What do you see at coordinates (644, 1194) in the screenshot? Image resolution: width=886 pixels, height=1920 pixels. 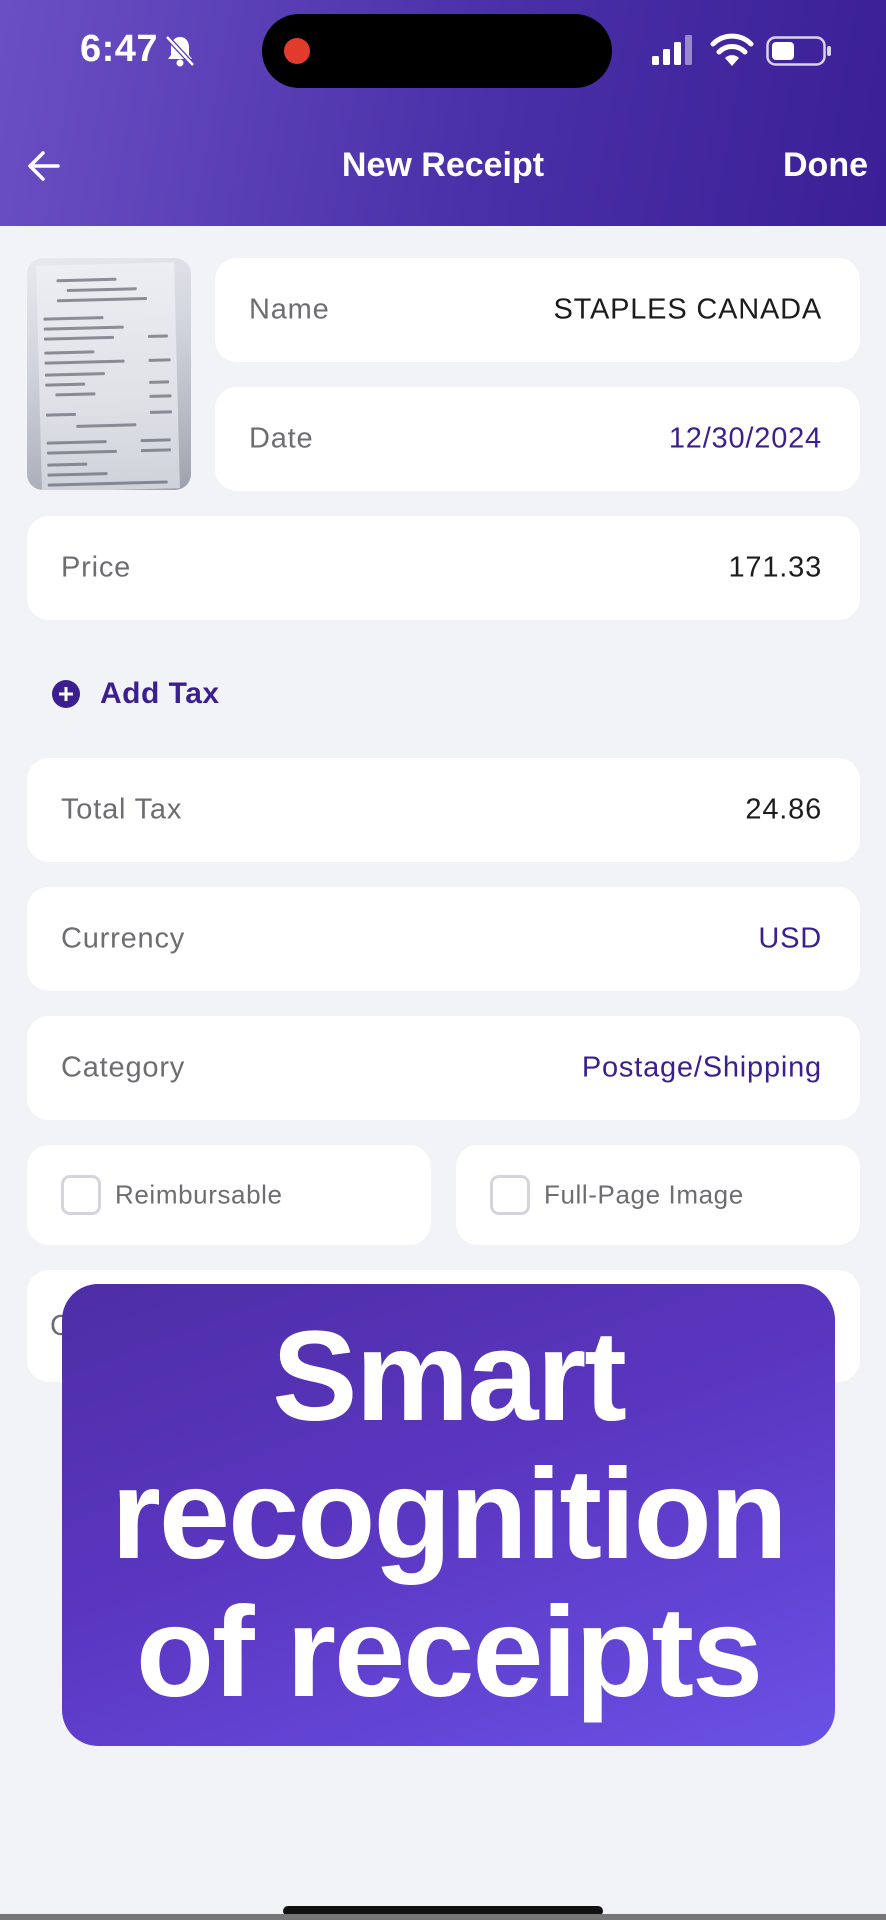 I see `full-page-image-label: Full-Page Image` at bounding box center [644, 1194].